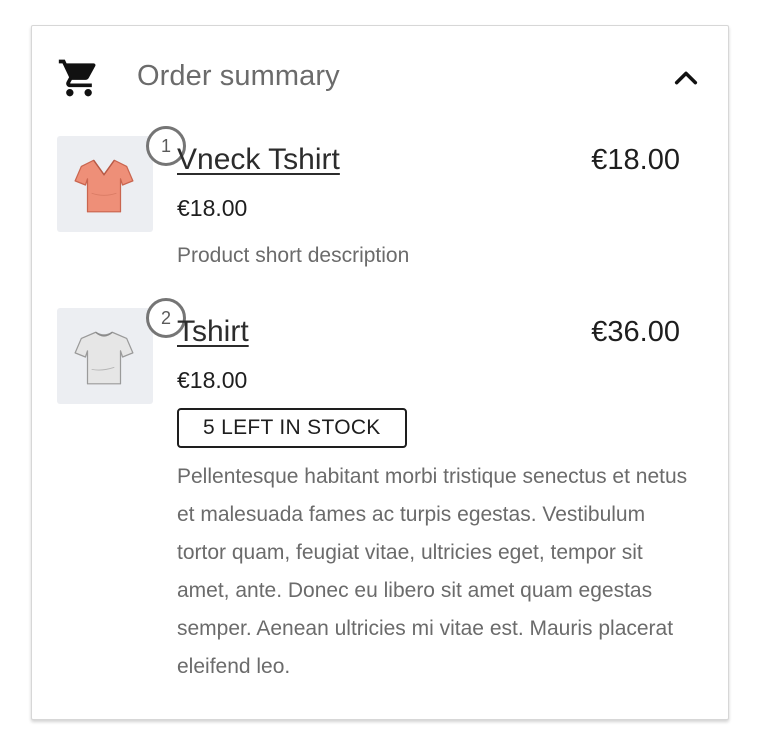 The width and height of the screenshot is (768, 752). Describe the element at coordinates (293, 255) in the screenshot. I see `product-description: Product short description` at that location.